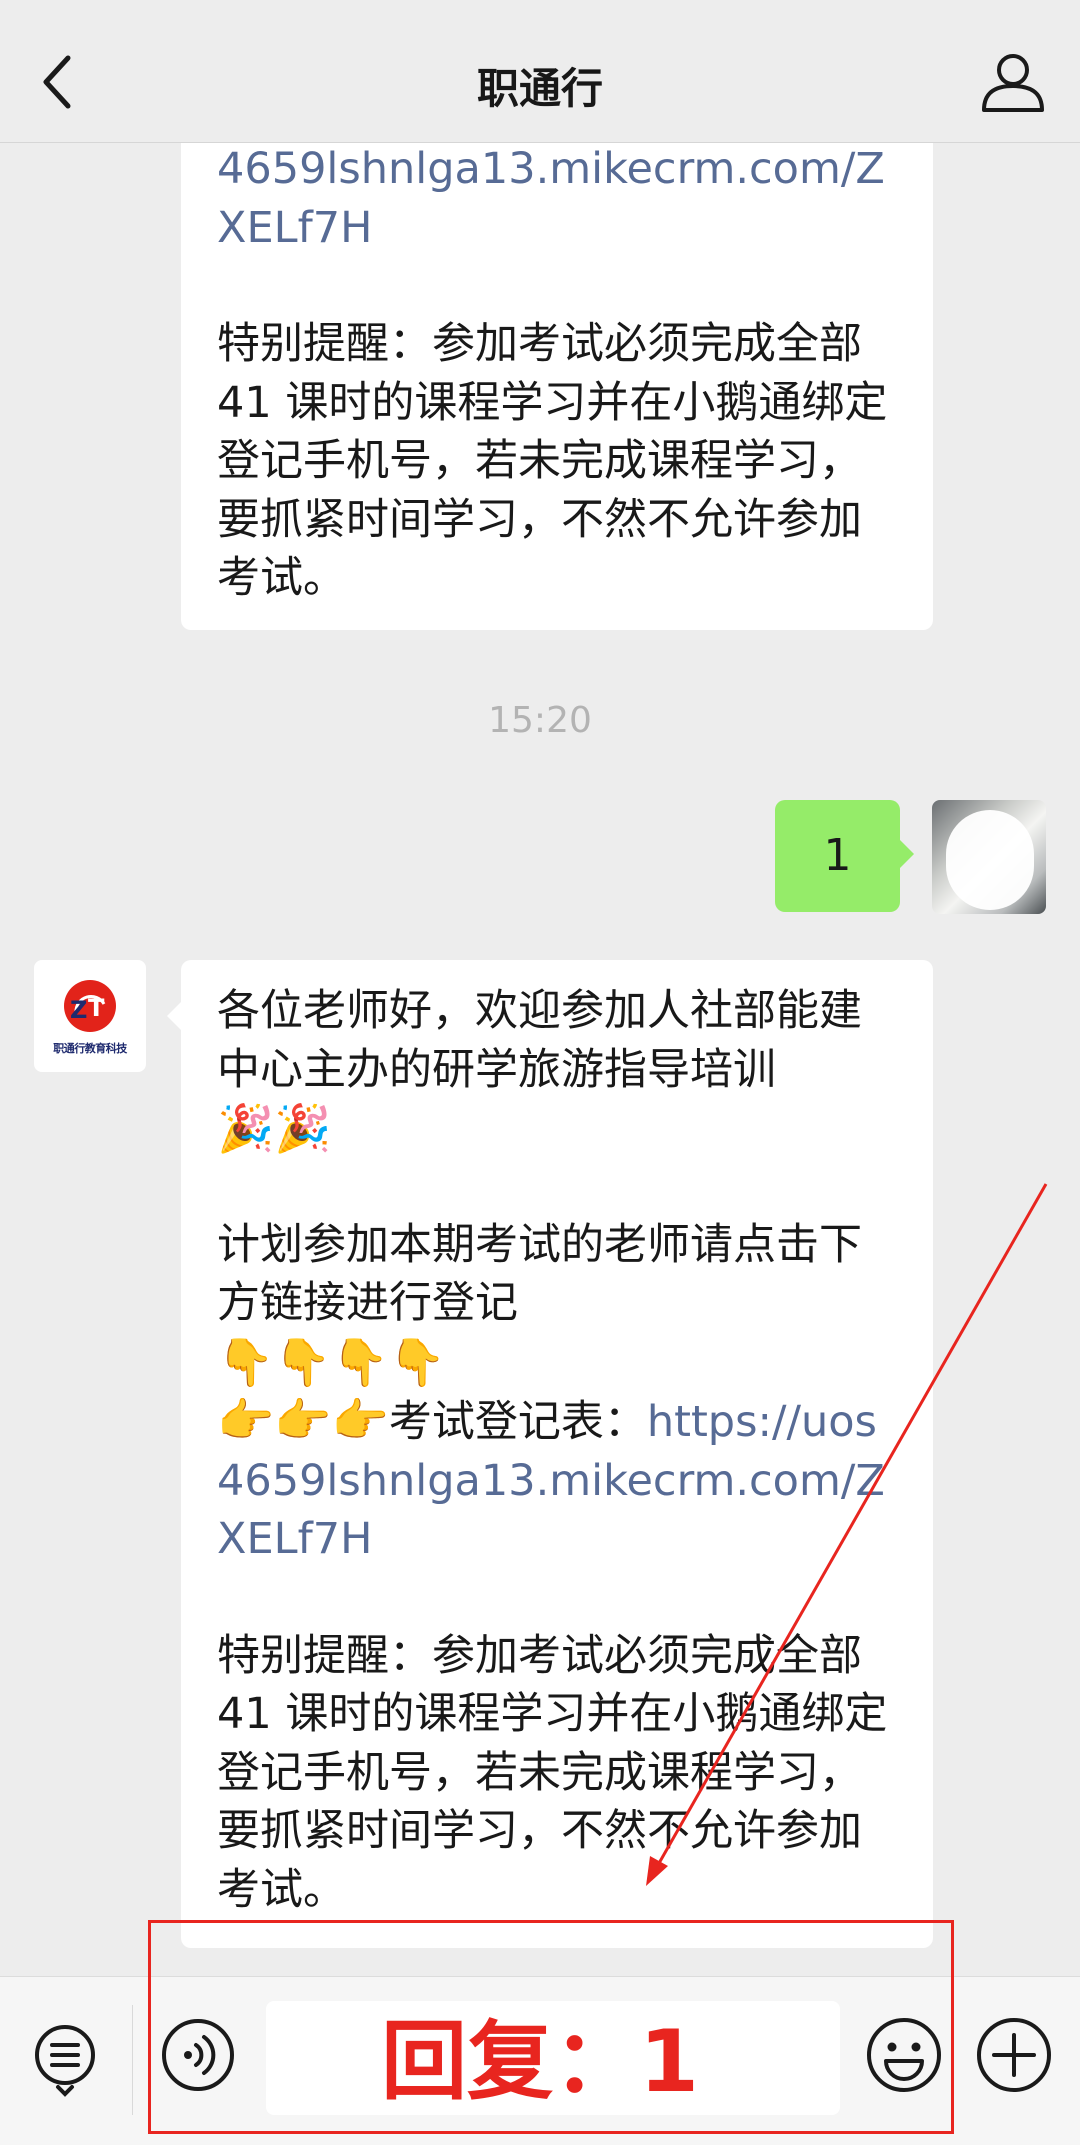 The image size is (1080, 2145). What do you see at coordinates (539, 1274) in the screenshot?
I see `message-plan: 计划参加本期考试的老师请点击下方链接进行登记` at bounding box center [539, 1274].